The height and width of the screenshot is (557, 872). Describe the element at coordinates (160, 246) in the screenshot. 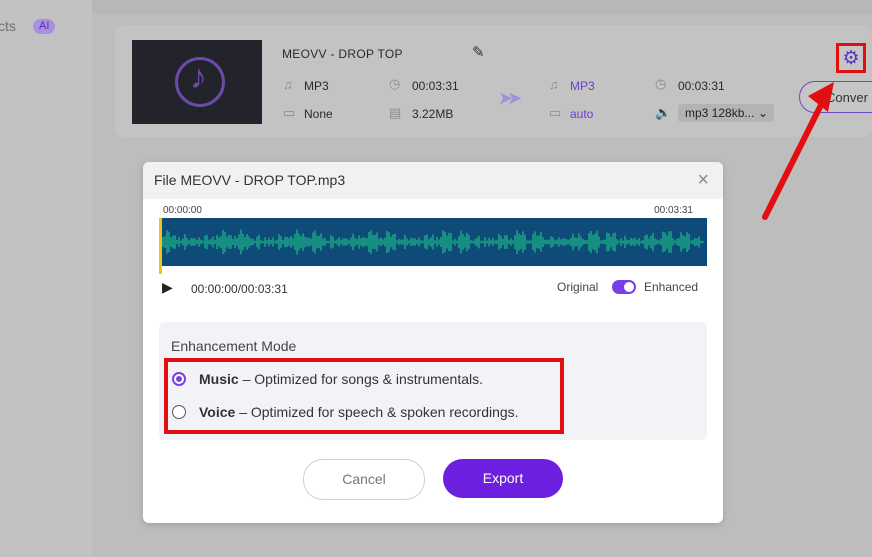

I see `playhead` at that location.